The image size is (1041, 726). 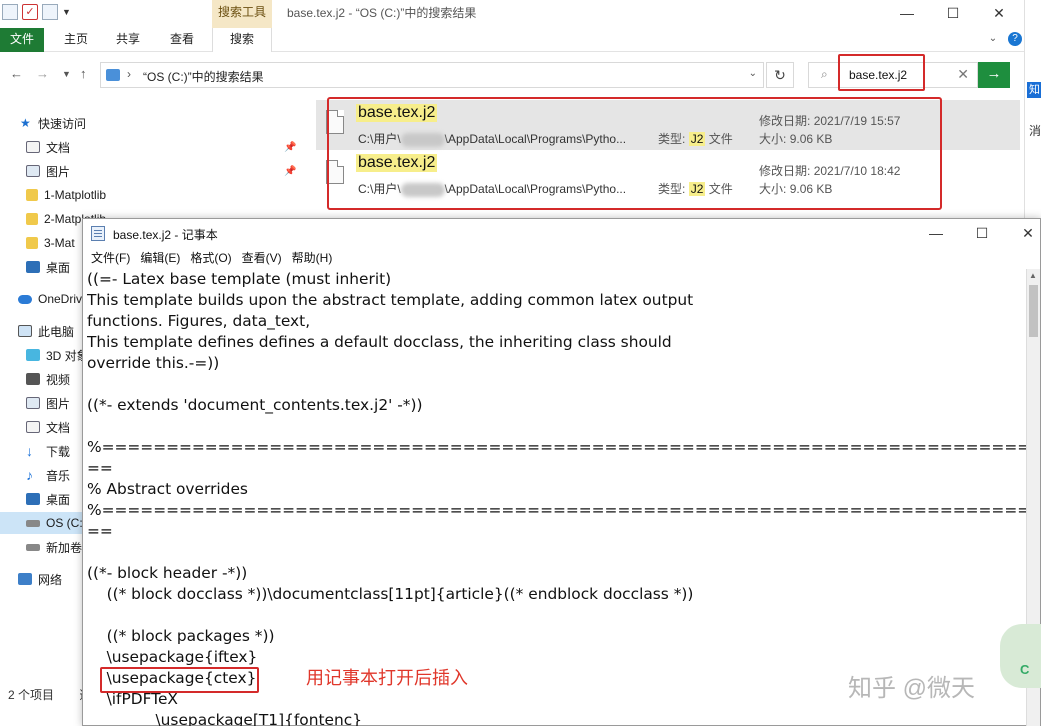 I want to click on quick-access-toolbar: ✓ ▼, so click(x=37, y=12).